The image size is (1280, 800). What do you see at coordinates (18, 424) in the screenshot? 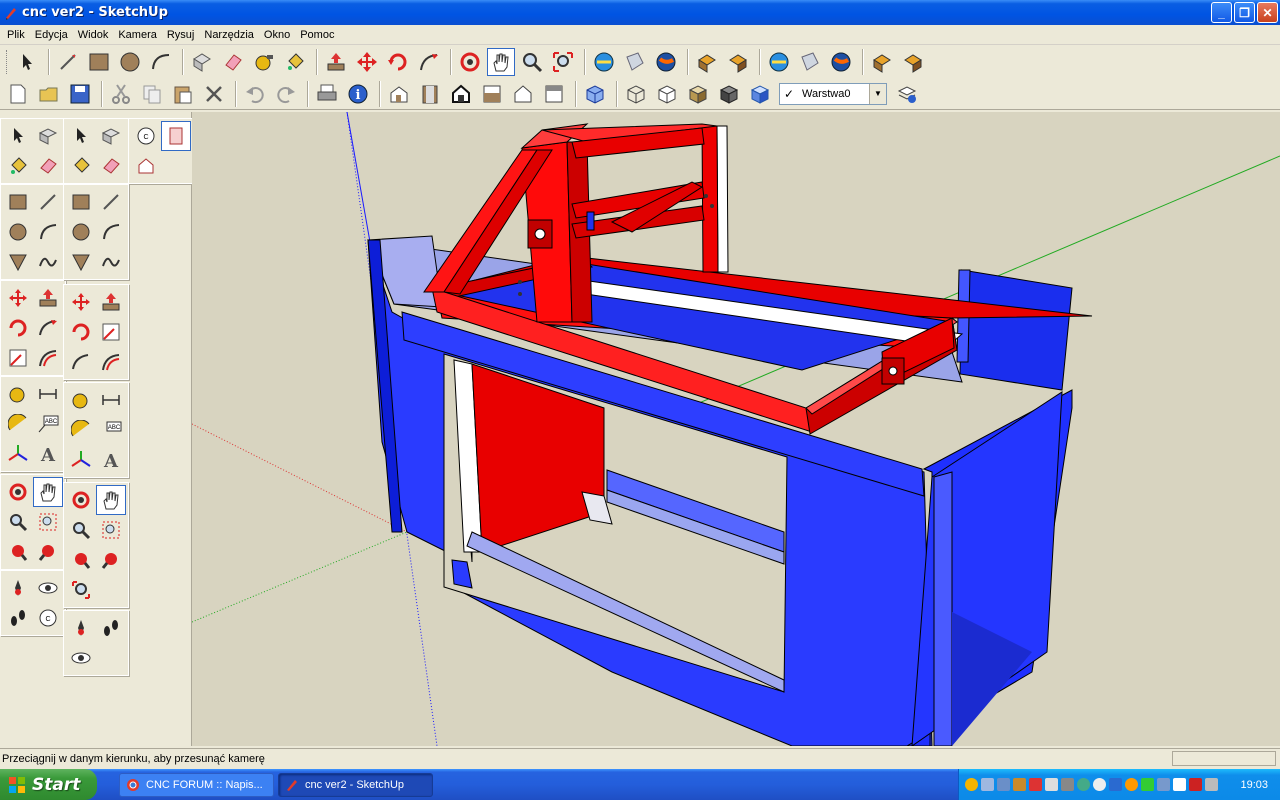
I see `protractor-icon` at bounding box center [18, 424].